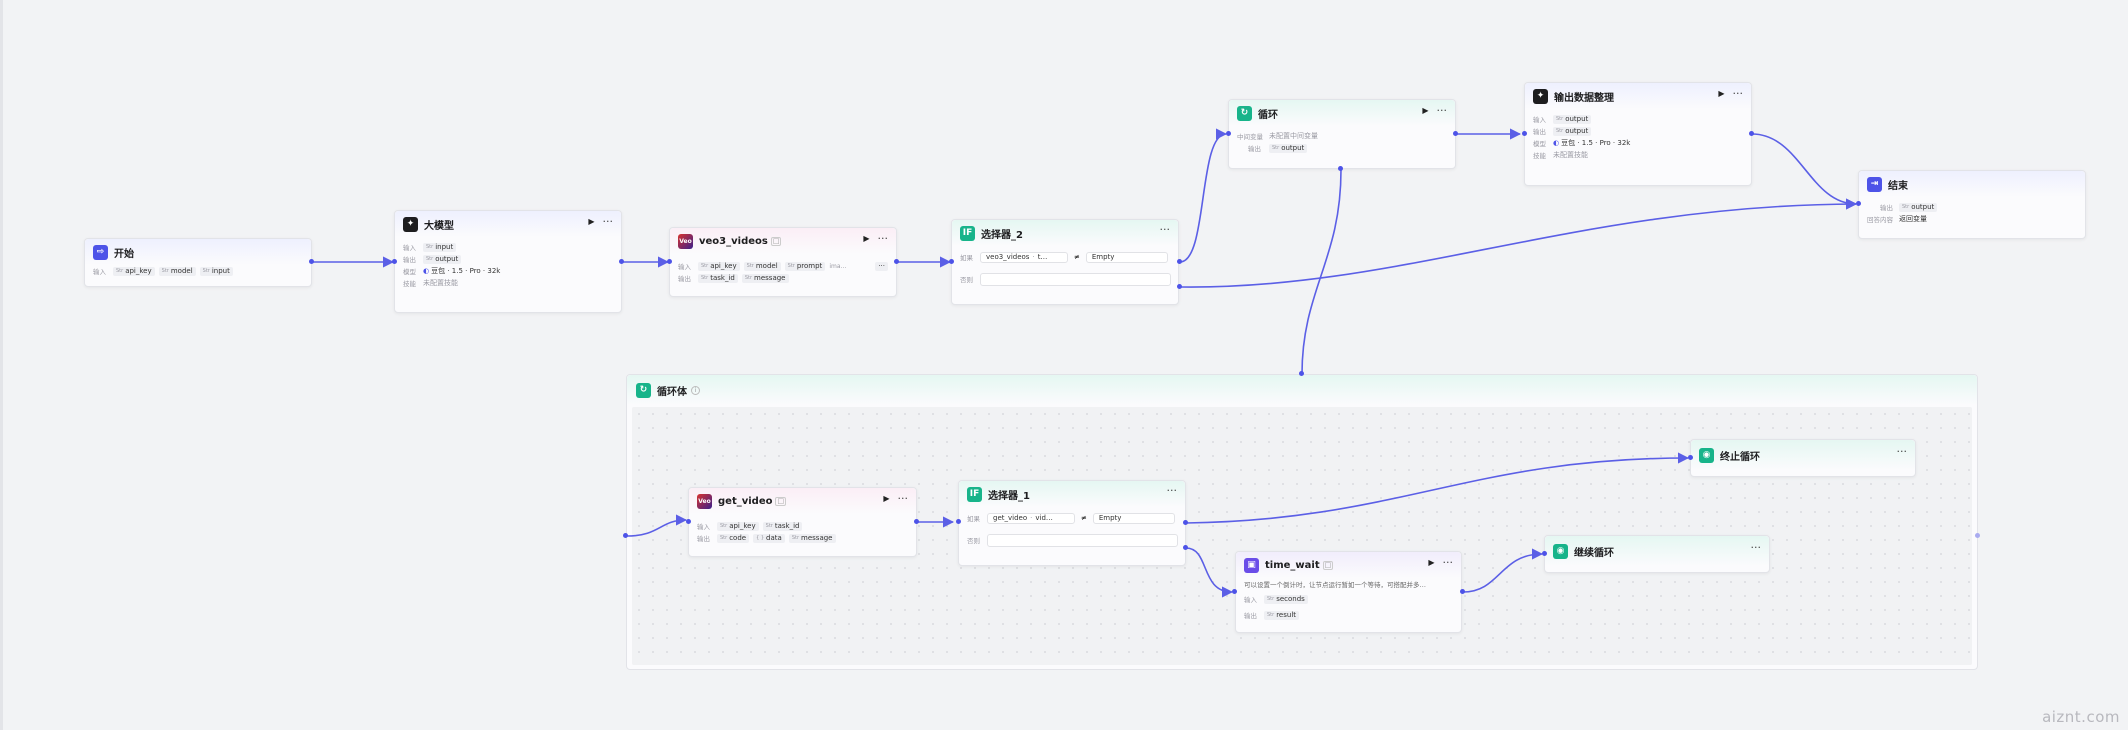  What do you see at coordinates (1524, 133) in the screenshot?
I see `port-arrange-in` at bounding box center [1524, 133].